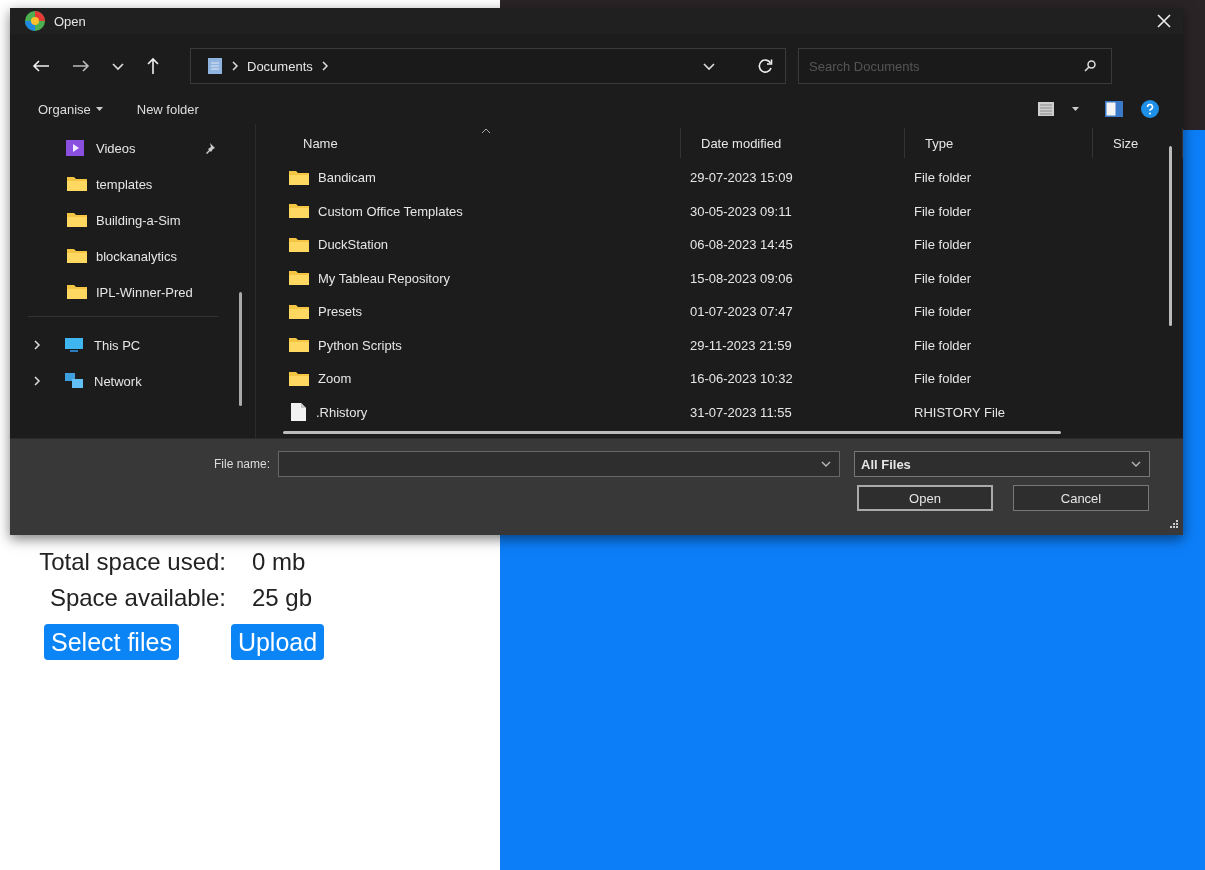  I want to click on search-field: Search Documents, so click(955, 66).